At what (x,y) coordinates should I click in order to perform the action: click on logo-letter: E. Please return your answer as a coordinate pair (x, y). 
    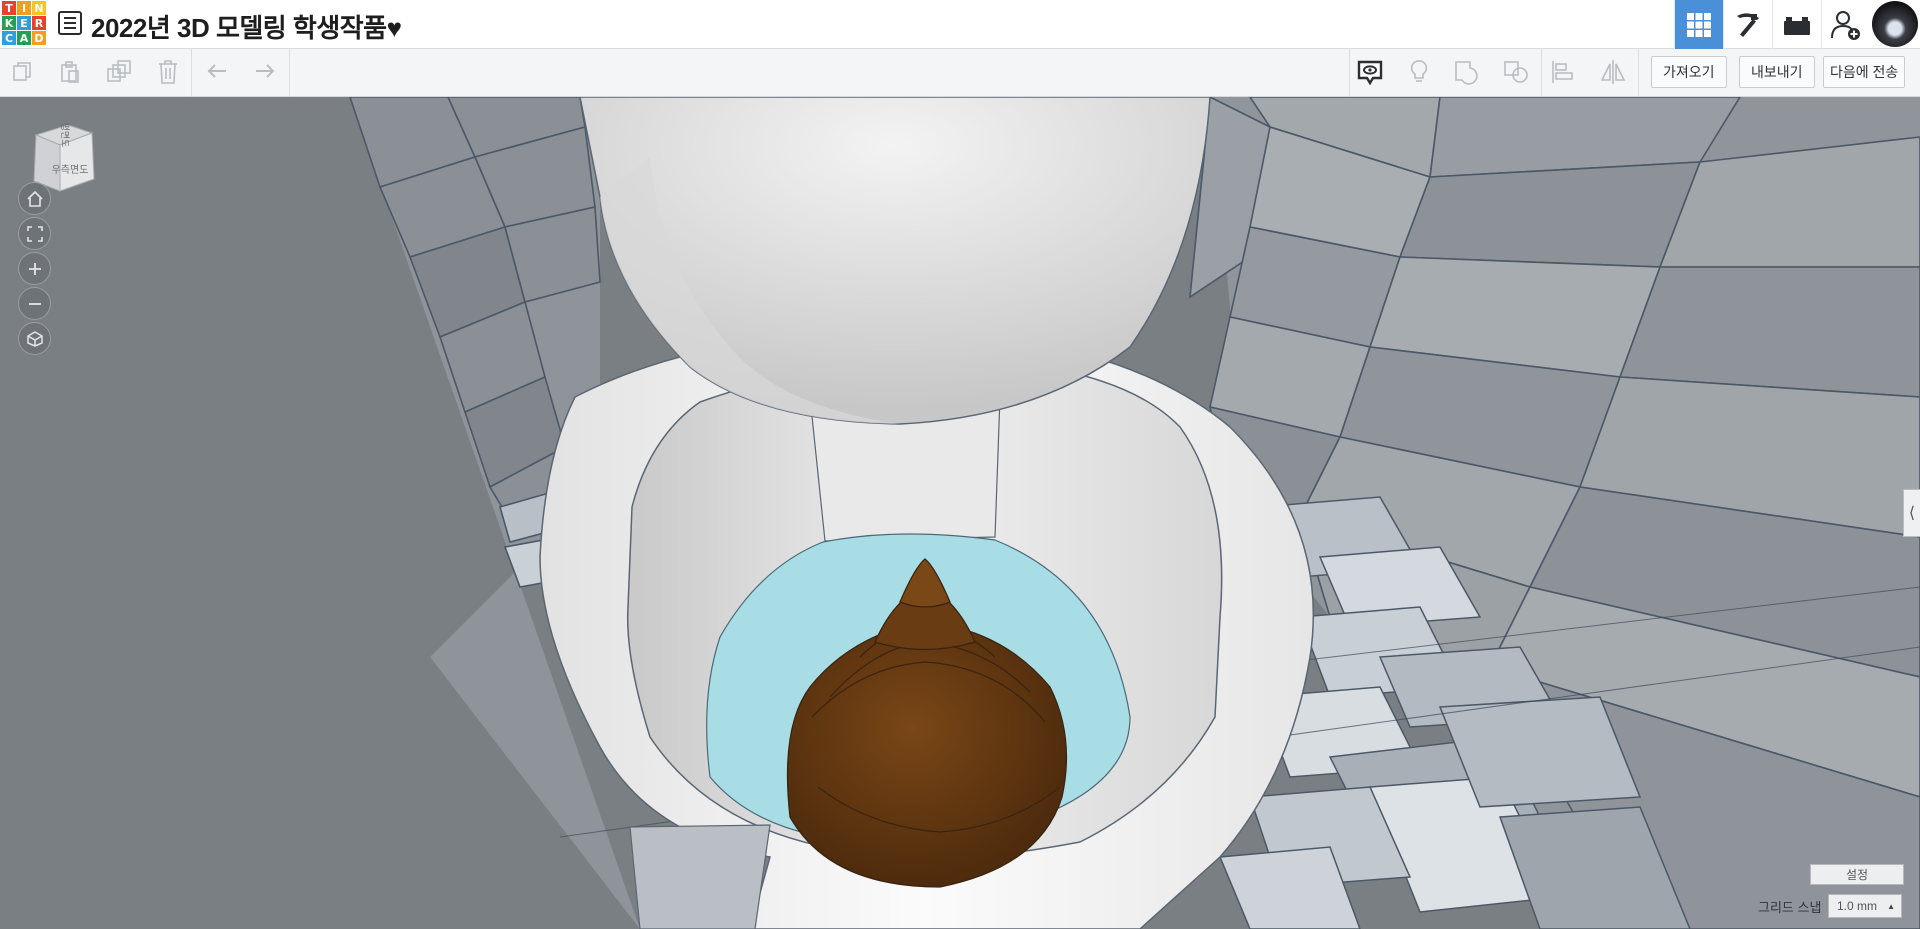
    Looking at the image, I should click on (24, 23).